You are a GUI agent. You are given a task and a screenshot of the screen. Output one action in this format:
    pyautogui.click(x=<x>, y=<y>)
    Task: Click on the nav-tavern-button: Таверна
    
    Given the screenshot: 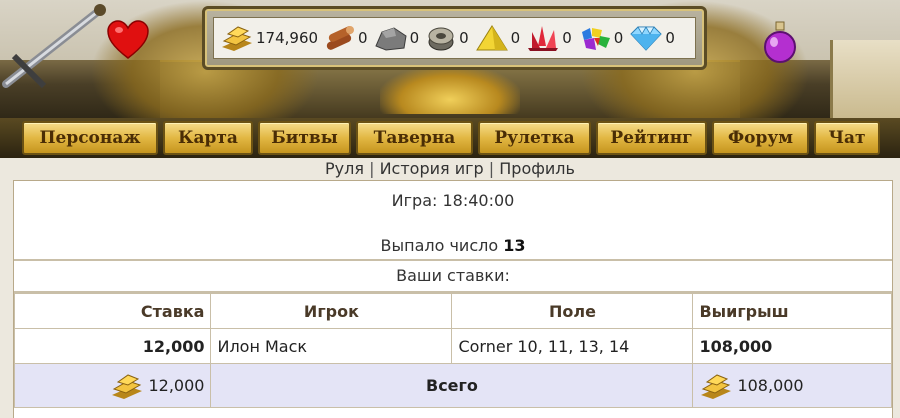 What is the action you would take?
    pyautogui.click(x=414, y=138)
    